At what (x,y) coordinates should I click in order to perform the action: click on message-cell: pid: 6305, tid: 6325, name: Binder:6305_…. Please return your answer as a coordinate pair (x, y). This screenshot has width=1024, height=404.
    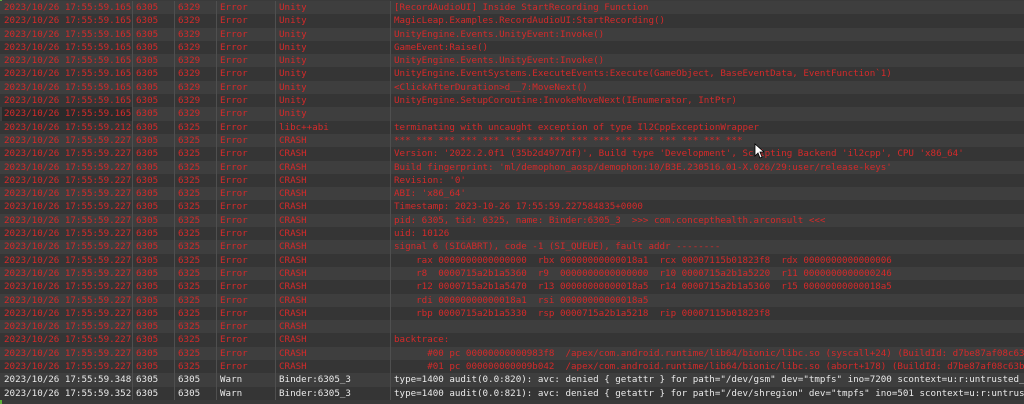
    Looking at the image, I should click on (610, 220).